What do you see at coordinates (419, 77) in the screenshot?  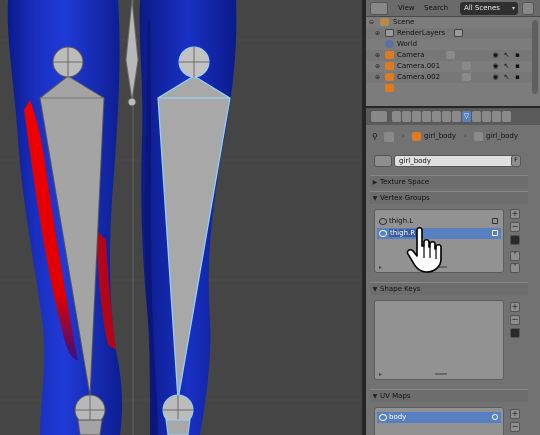 I see `tree-label: Camera.002` at bounding box center [419, 77].